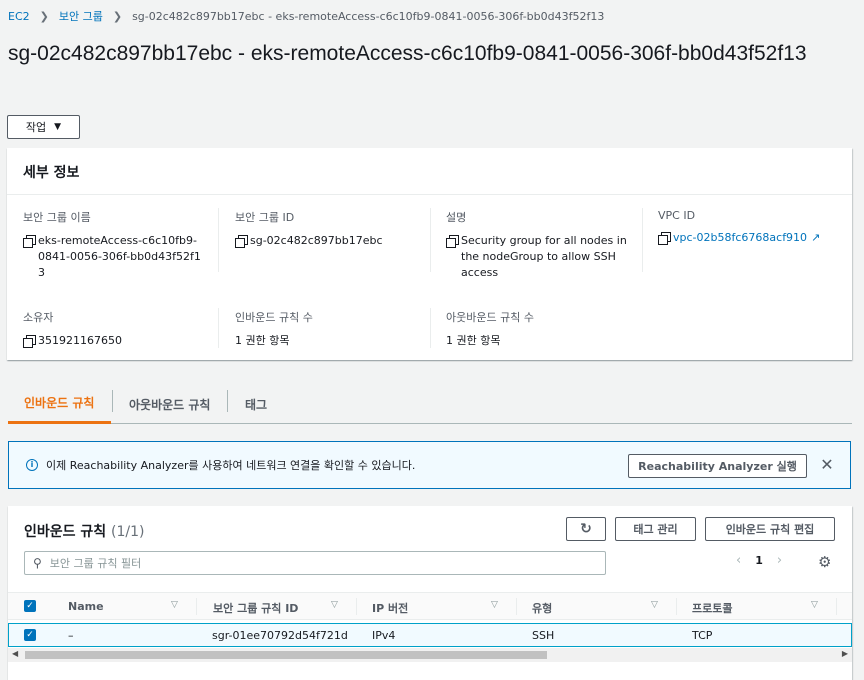 The height and width of the screenshot is (680, 864). Describe the element at coordinates (717, 466) in the screenshot. I see `run-reachability-analyzer-button: Reachability Analyzer 실행` at that location.